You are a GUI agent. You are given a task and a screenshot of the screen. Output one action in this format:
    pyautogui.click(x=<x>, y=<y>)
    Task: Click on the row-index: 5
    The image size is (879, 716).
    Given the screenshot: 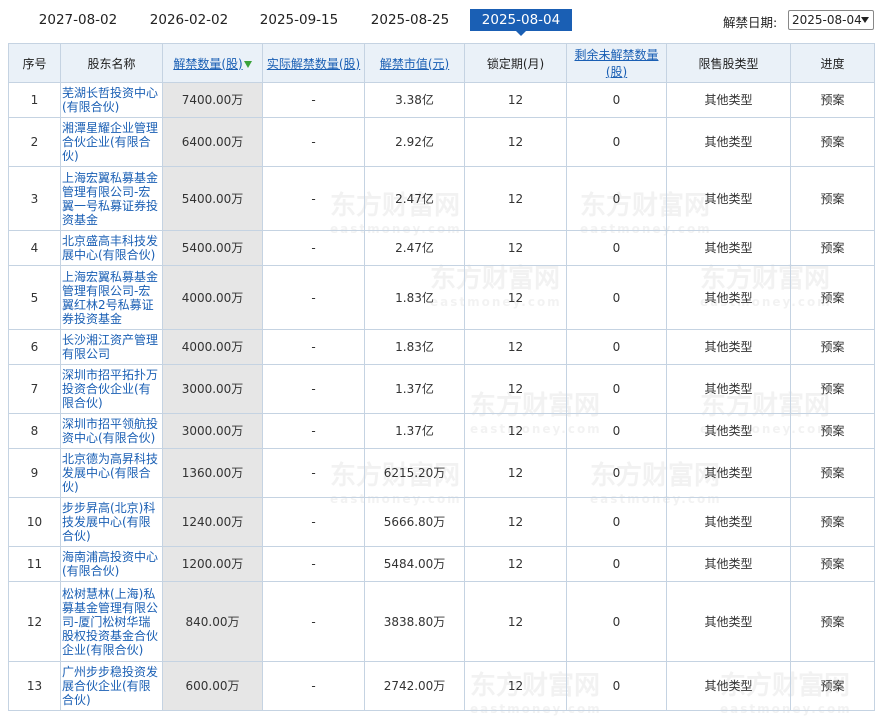 What is the action you would take?
    pyautogui.click(x=34, y=297)
    